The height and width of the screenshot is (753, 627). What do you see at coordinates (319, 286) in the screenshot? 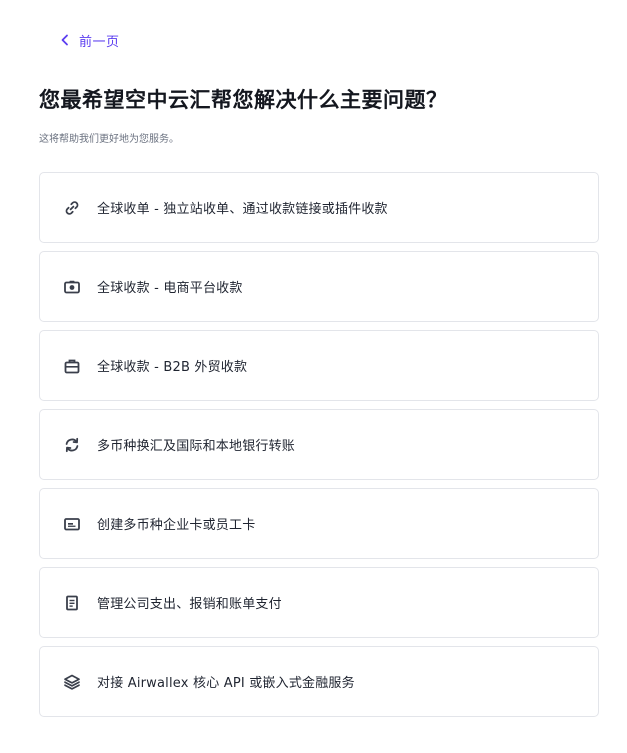
I see `option-ecommerce-collection: 全球收款 - 电商平台收款` at bounding box center [319, 286].